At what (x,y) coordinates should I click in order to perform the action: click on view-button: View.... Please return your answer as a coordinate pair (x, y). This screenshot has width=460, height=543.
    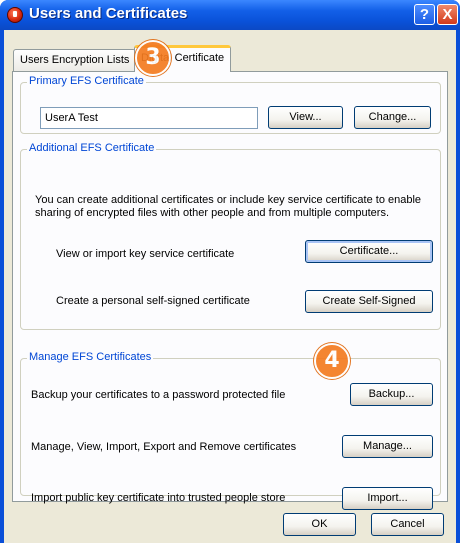
    Looking at the image, I should click on (305, 117).